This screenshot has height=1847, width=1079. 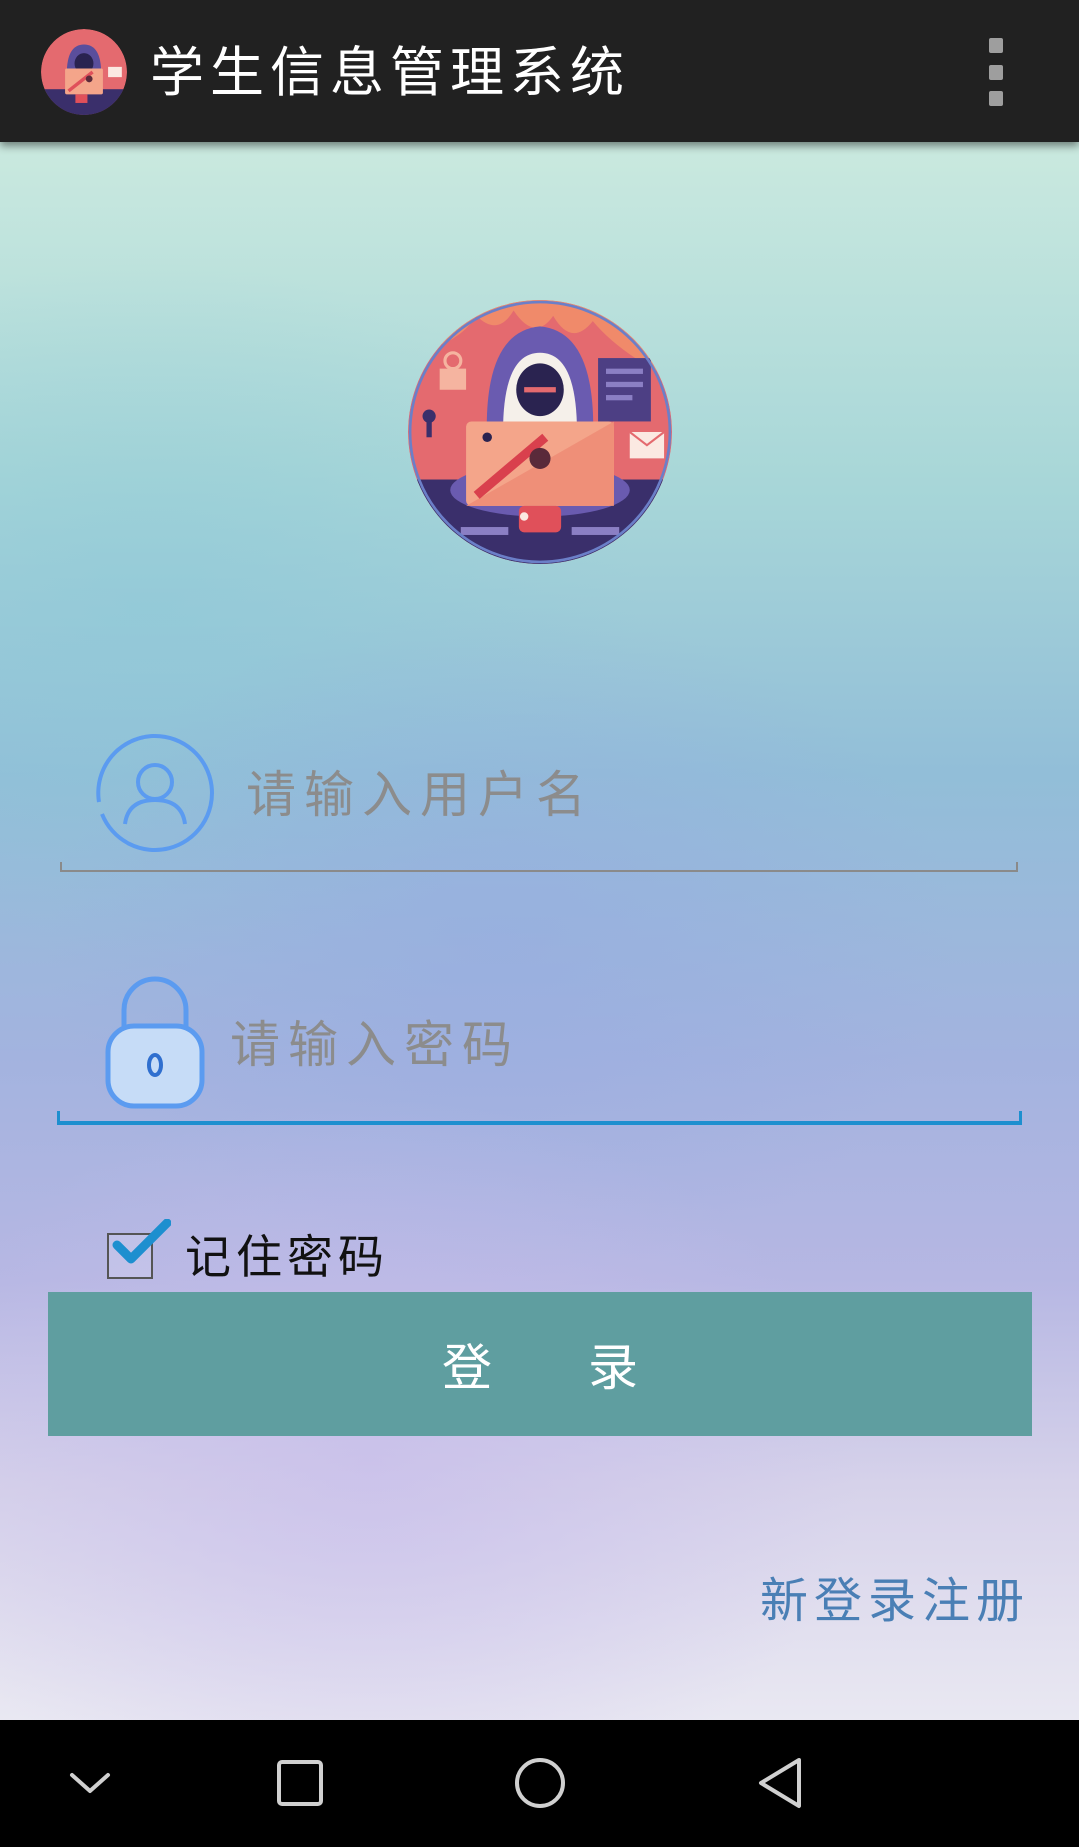 I want to click on password-underline, so click(x=539, y=1118).